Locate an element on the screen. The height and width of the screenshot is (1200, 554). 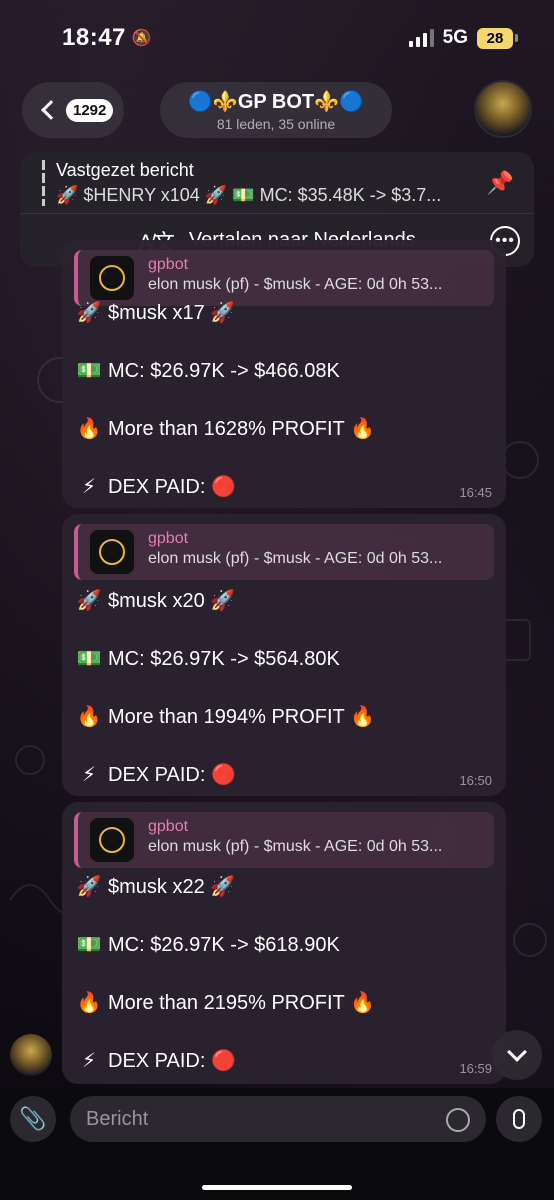
message-mc-line: 💵 MC: $26.97K -> $618.90K is located at coordinates (208, 944).